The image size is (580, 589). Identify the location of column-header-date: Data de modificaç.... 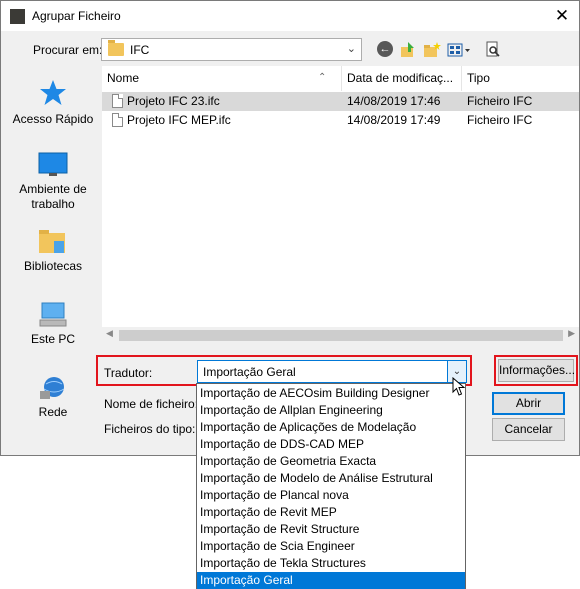
(402, 78).